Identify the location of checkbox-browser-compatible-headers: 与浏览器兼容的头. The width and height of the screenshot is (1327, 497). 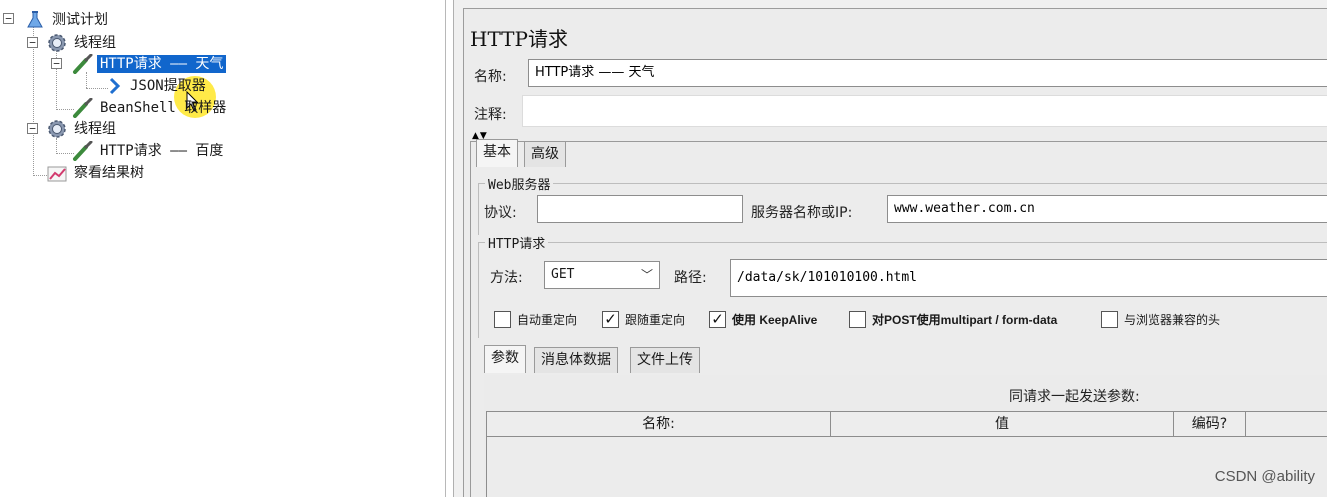
(1160, 319).